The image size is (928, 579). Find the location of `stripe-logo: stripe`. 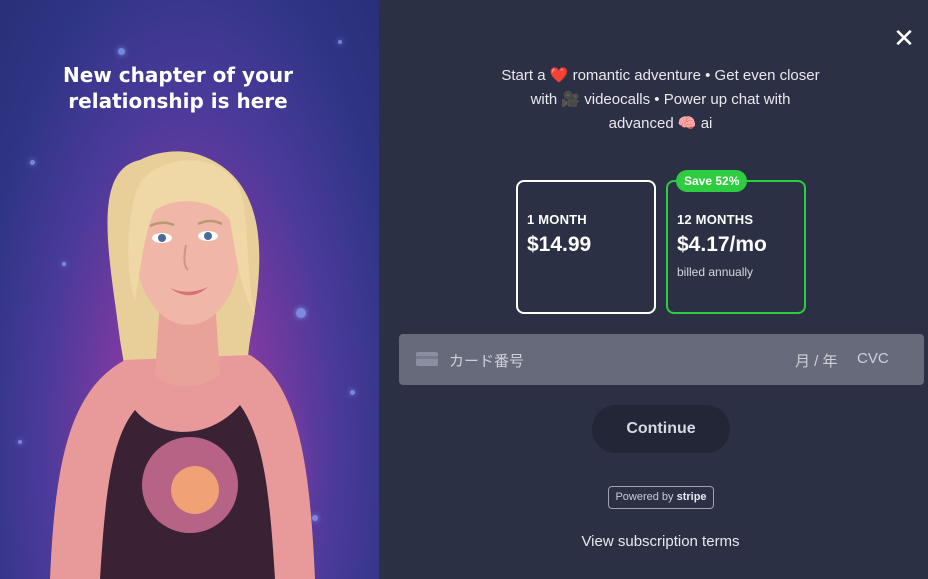

stripe-logo: stripe is located at coordinates (691, 497).